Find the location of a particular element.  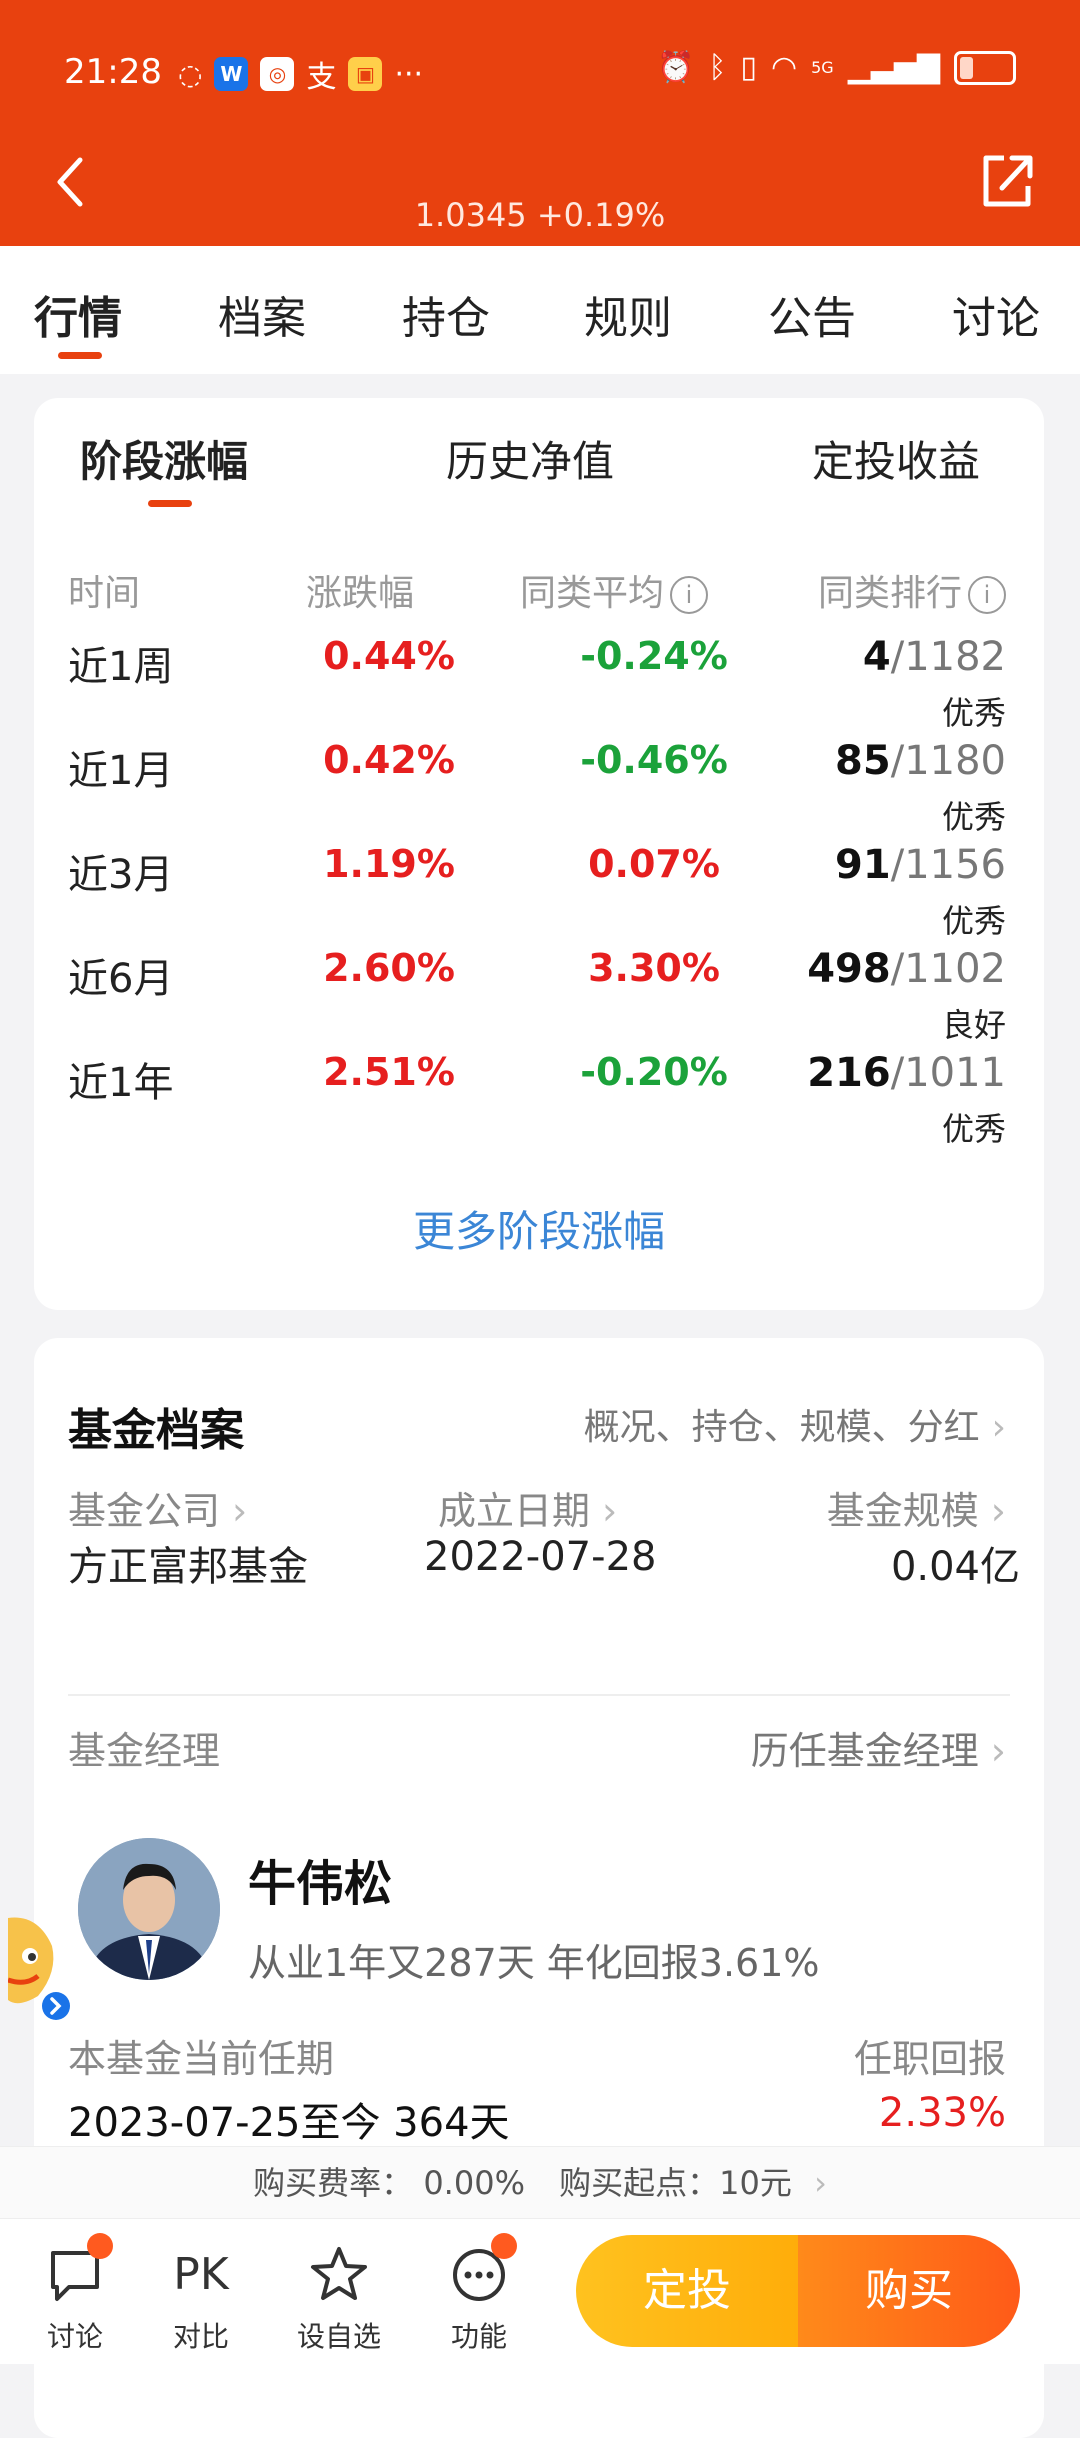

vibrate-icon: ▯ is located at coordinates (748, 67).